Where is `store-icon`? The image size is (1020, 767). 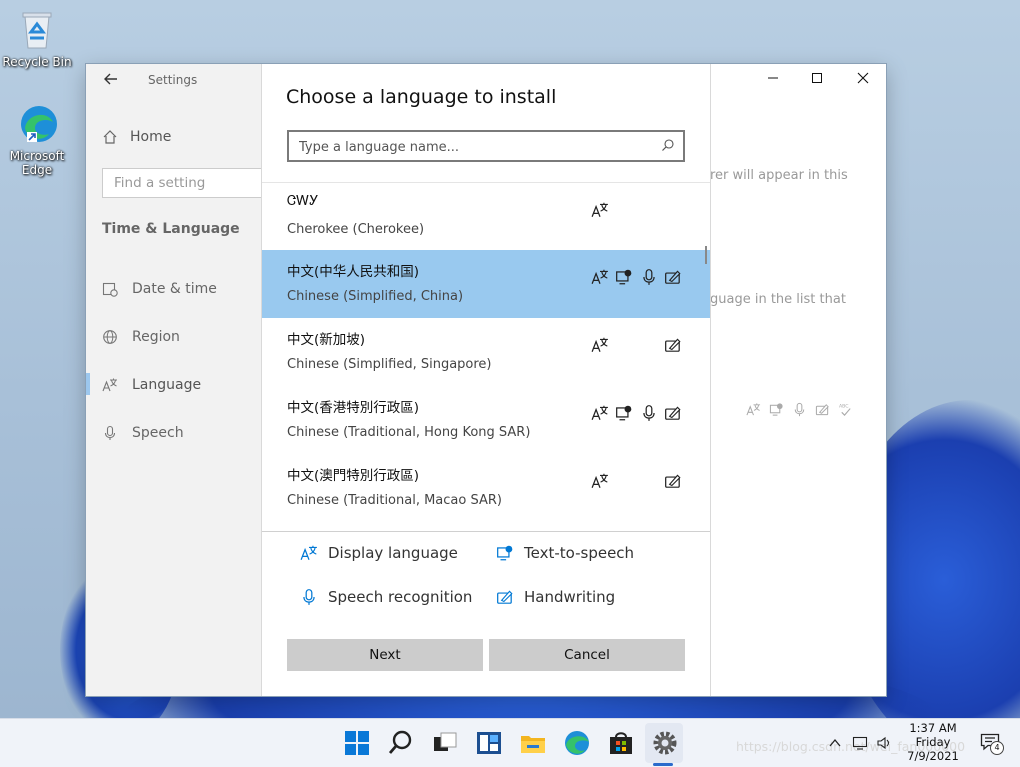 store-icon is located at coordinates (621, 743).